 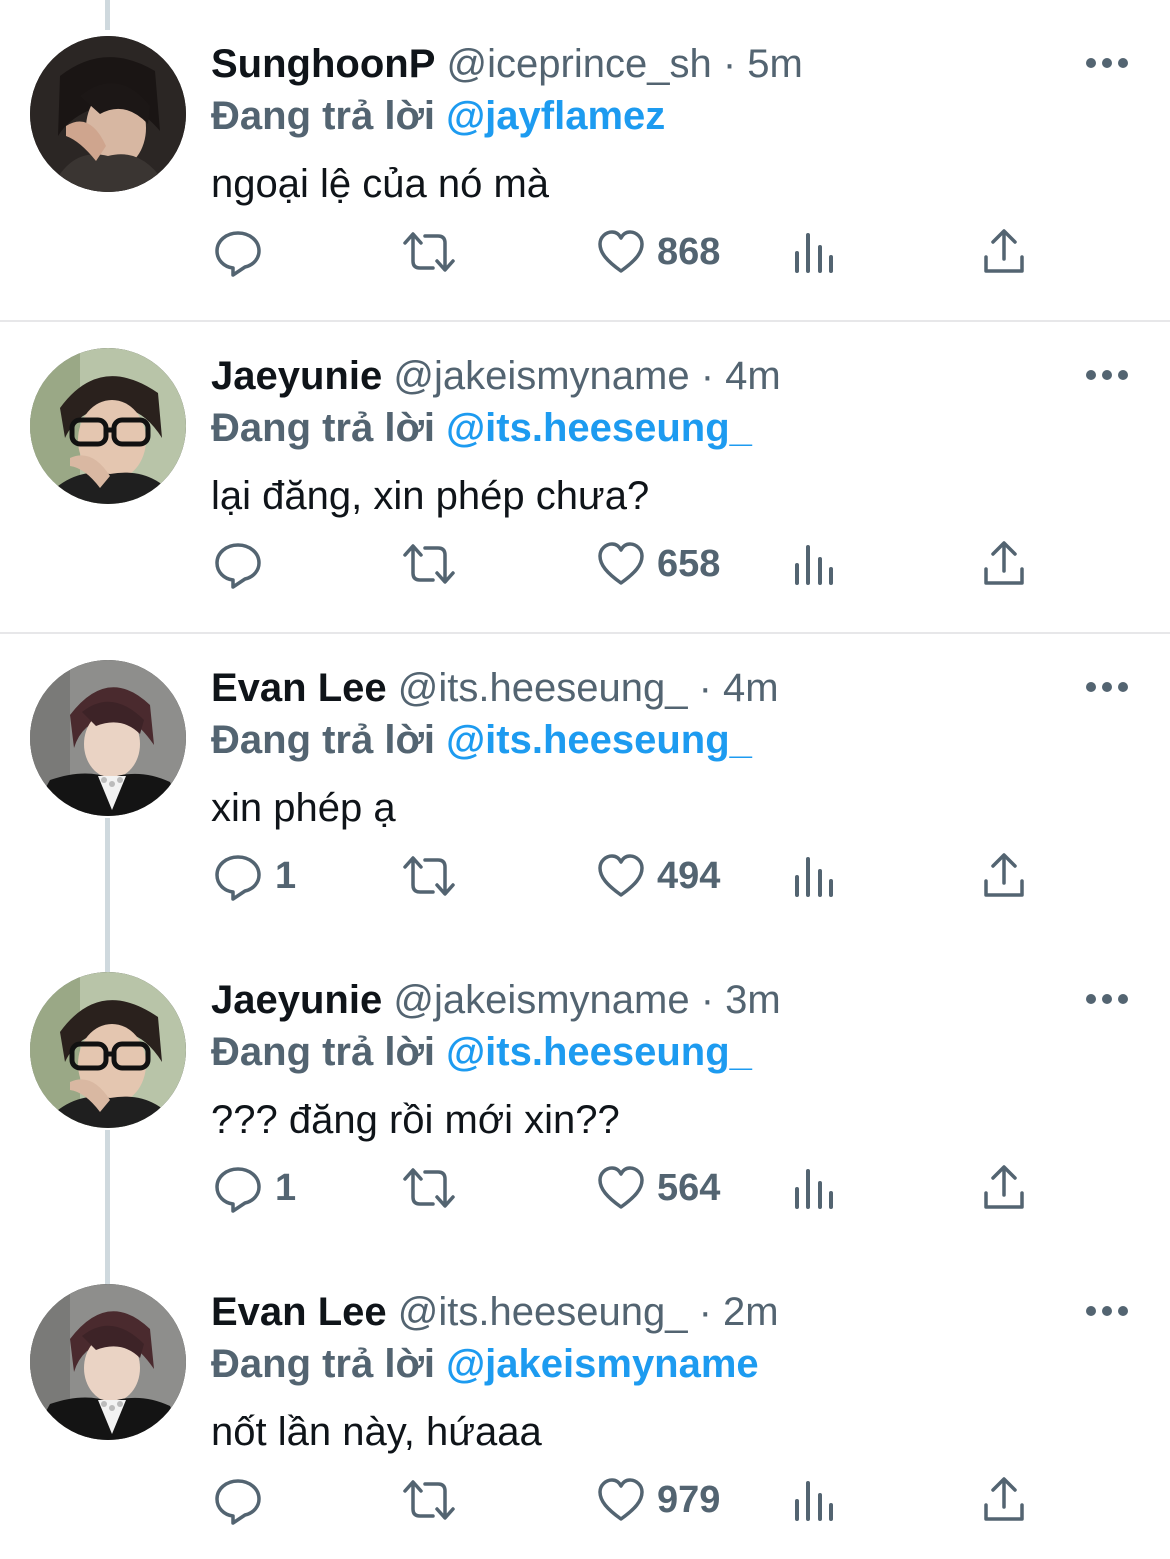 What do you see at coordinates (585, 1188) in the screenshot?
I see `tweet-actions: 1 564` at bounding box center [585, 1188].